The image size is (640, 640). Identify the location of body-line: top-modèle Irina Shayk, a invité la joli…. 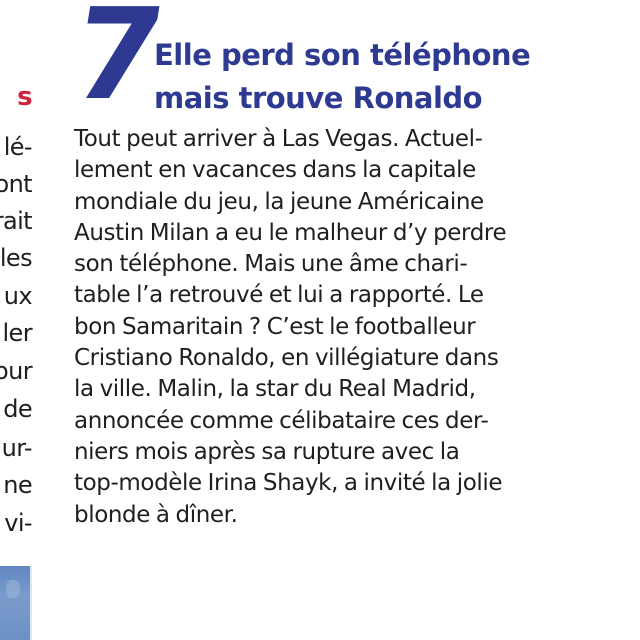
(288, 483).